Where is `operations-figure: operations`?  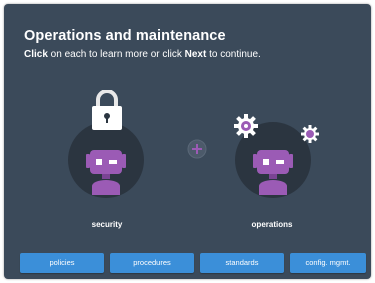
operations-figure: operations is located at coordinates (272, 169).